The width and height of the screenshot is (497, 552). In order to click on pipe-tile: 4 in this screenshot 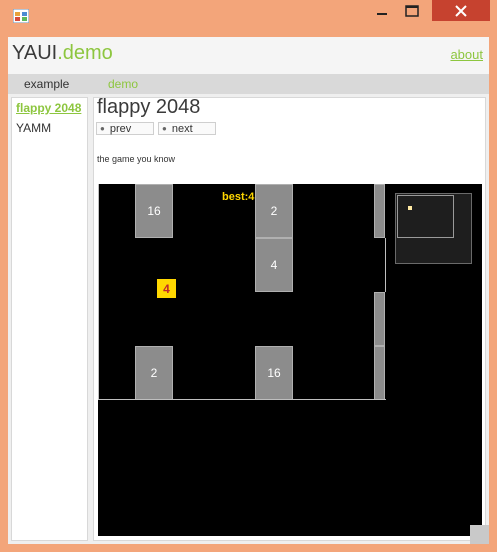, I will do `click(274, 265)`.